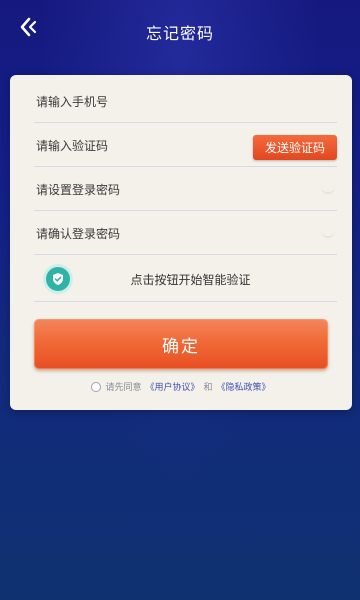 This screenshot has height=600, width=360. I want to click on smart-verify-button: 点击按钮开始智能验证, so click(185, 278).